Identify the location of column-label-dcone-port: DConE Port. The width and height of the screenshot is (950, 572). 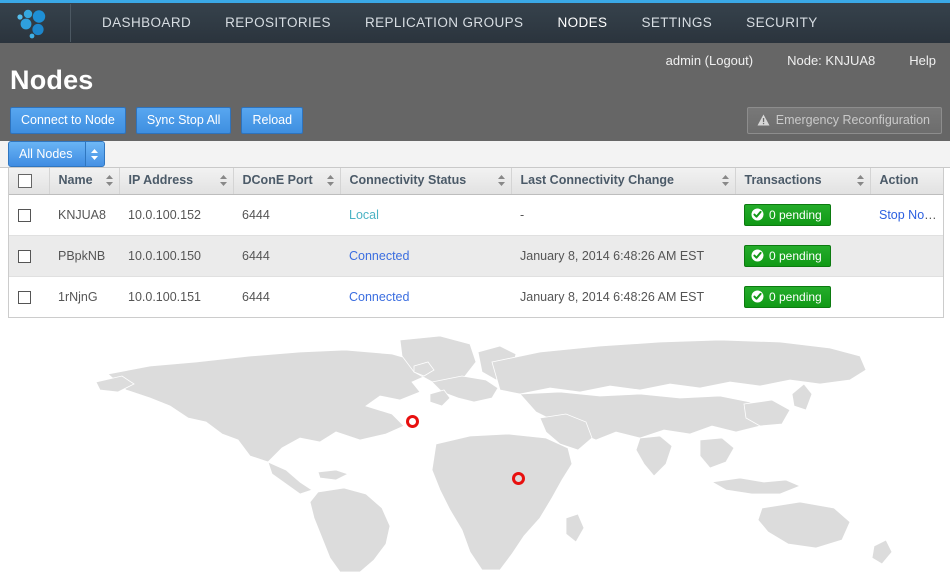
(277, 180).